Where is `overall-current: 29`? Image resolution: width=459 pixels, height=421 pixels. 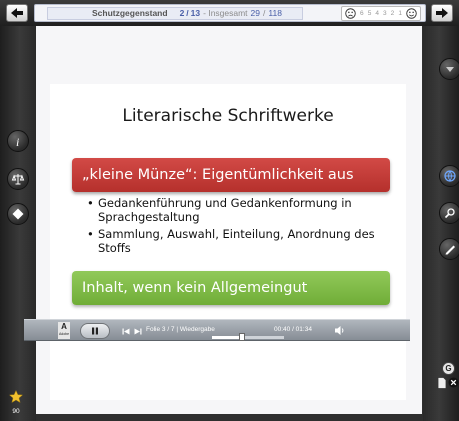
overall-current: 29 is located at coordinates (255, 13).